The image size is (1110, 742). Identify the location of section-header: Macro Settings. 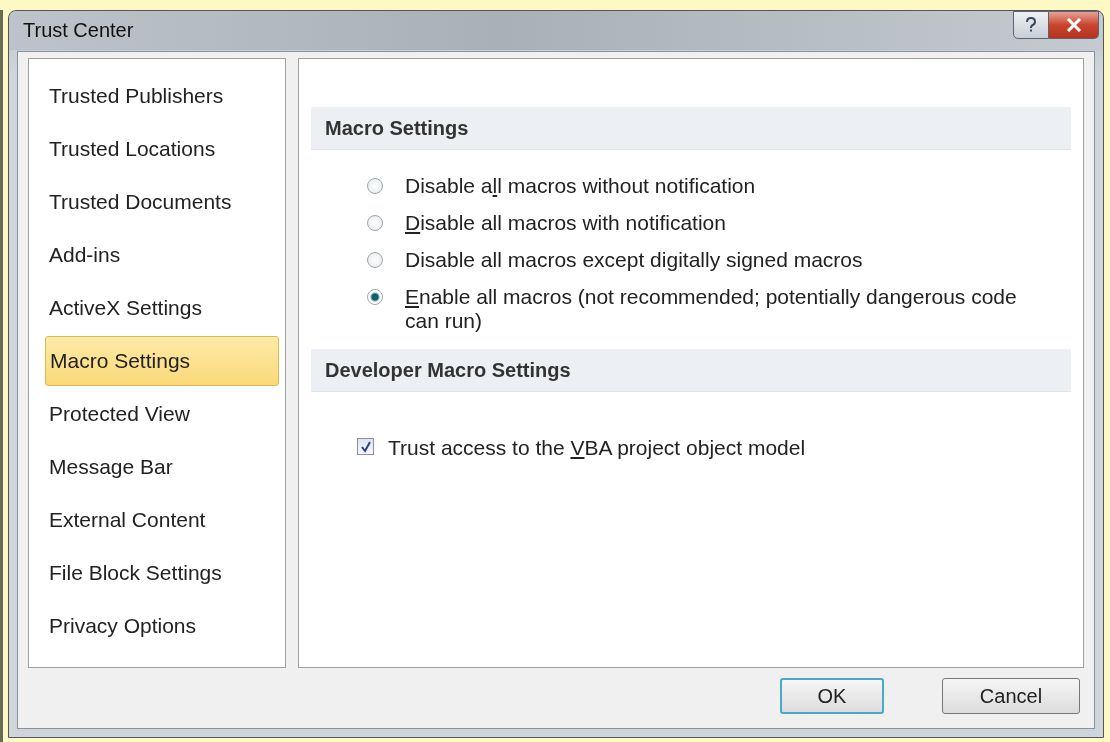
(691, 128).